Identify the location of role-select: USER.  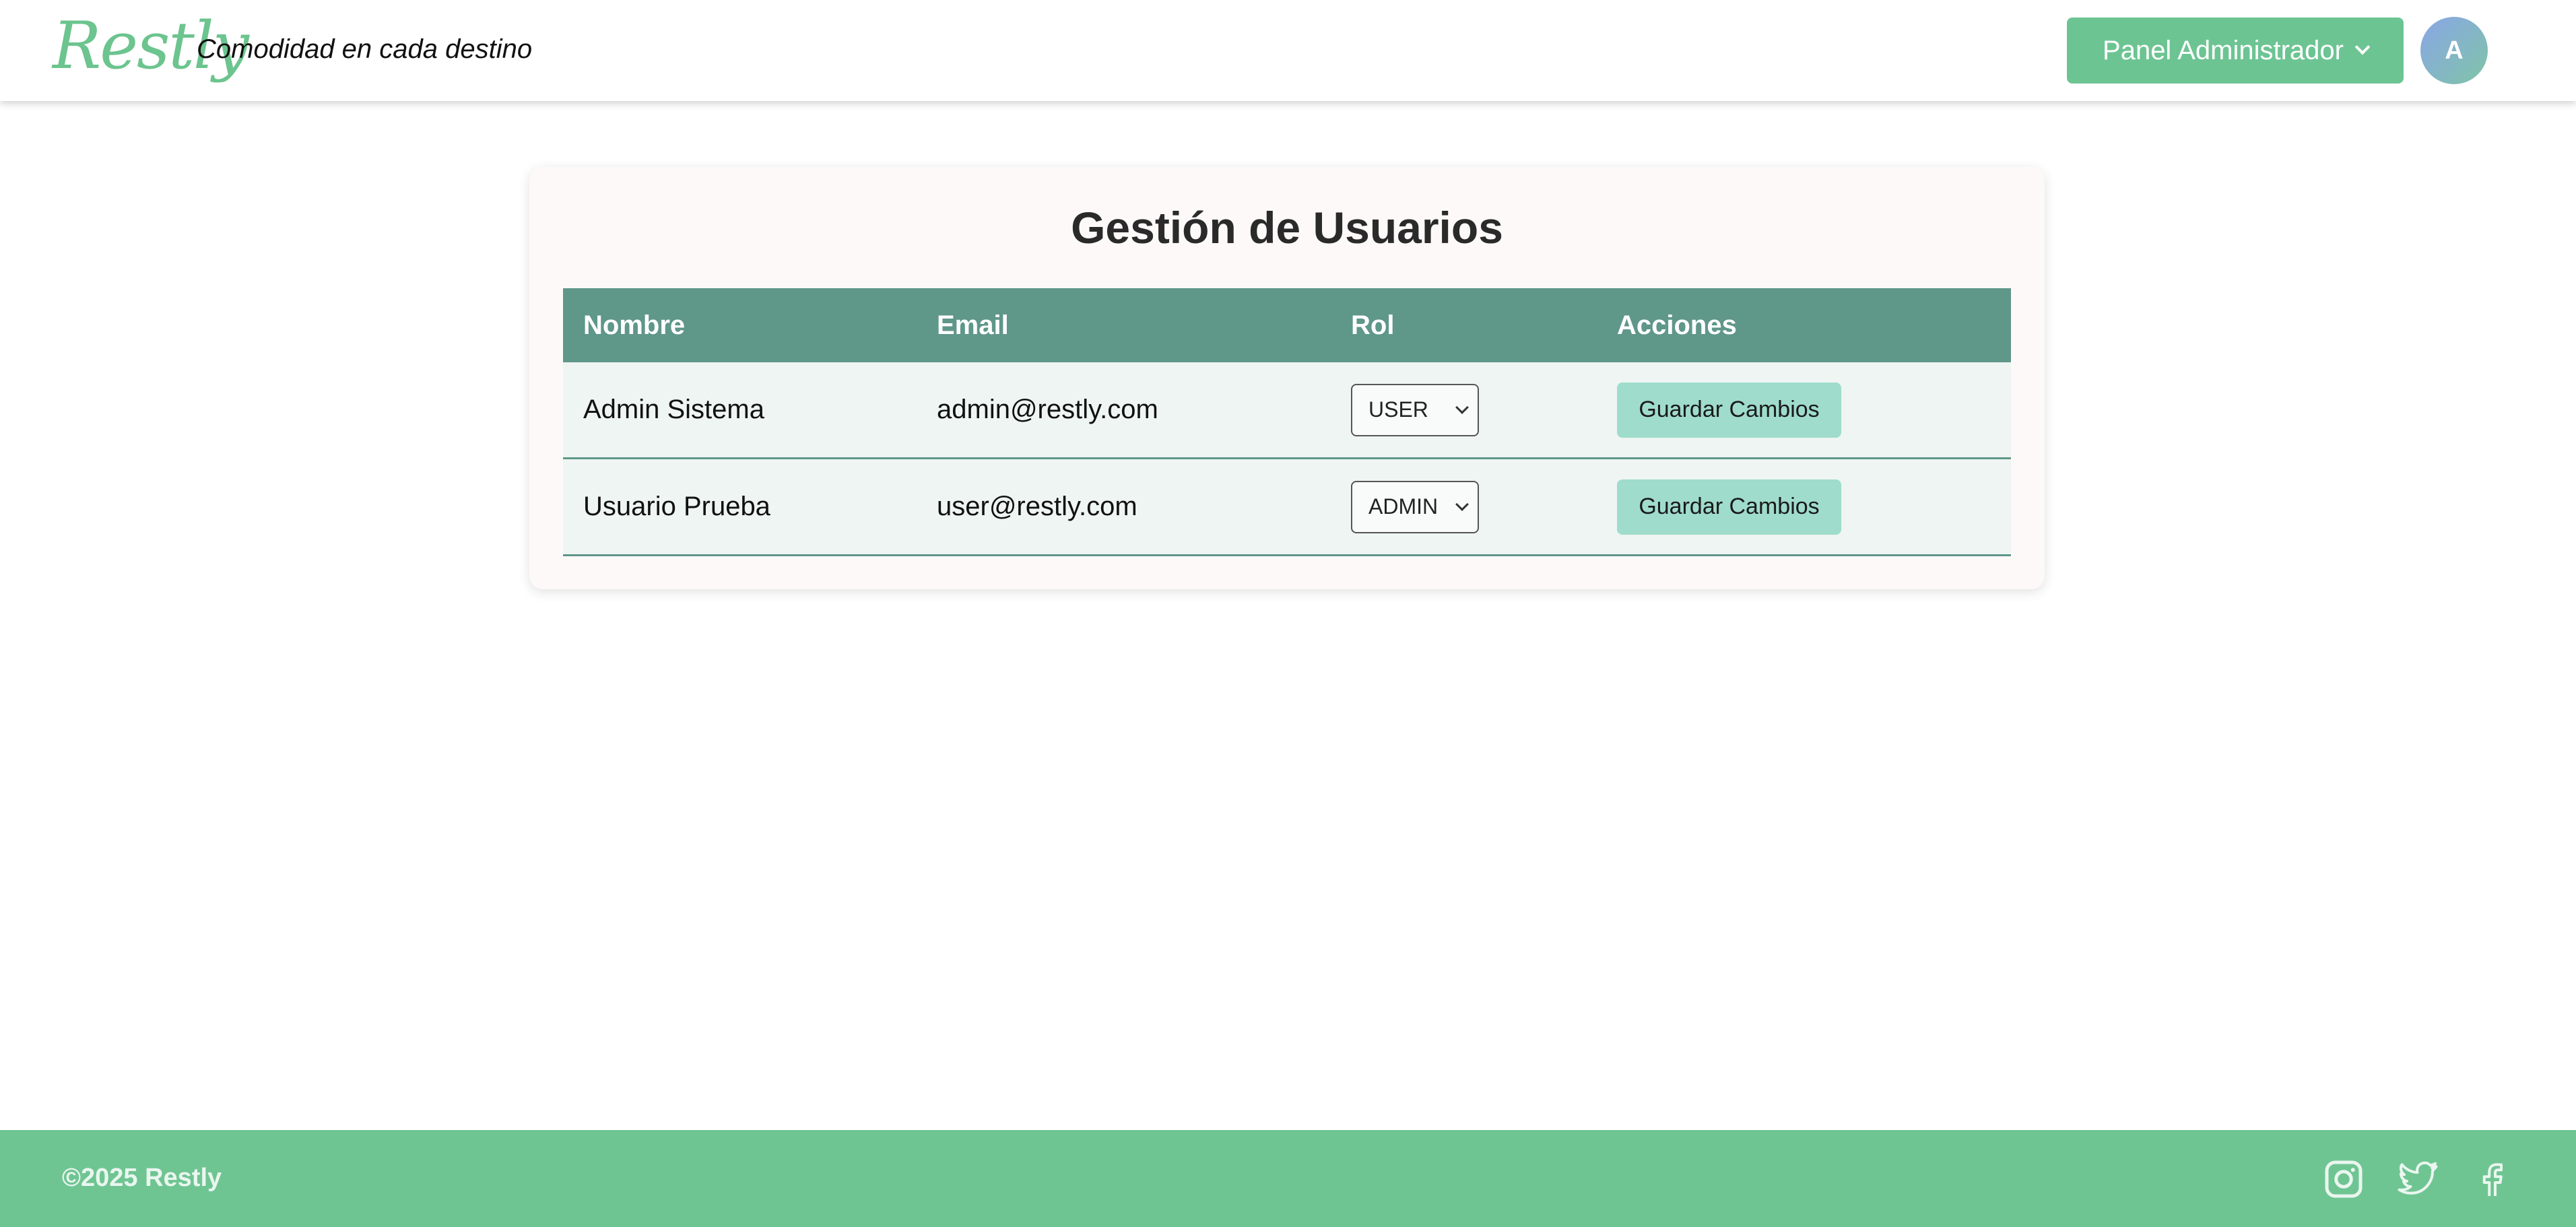
(1415, 410).